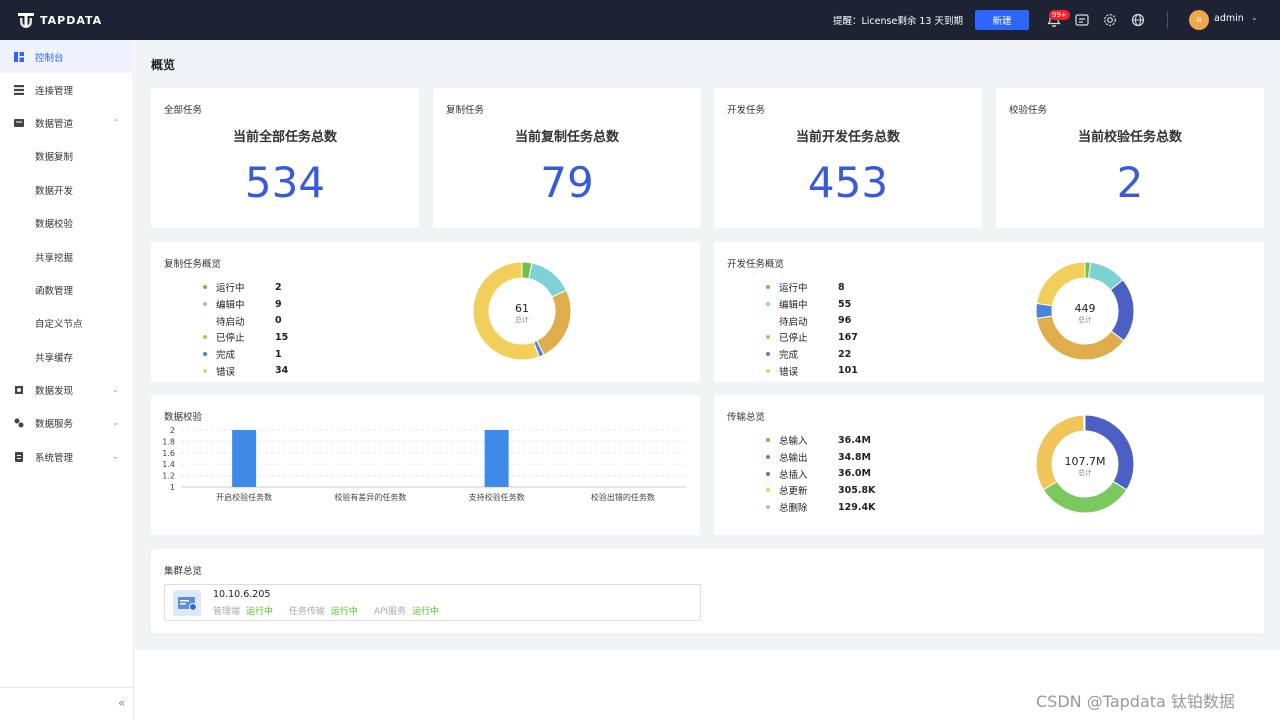  Describe the element at coordinates (1138, 20) in the screenshot. I see `globe-icon` at that location.